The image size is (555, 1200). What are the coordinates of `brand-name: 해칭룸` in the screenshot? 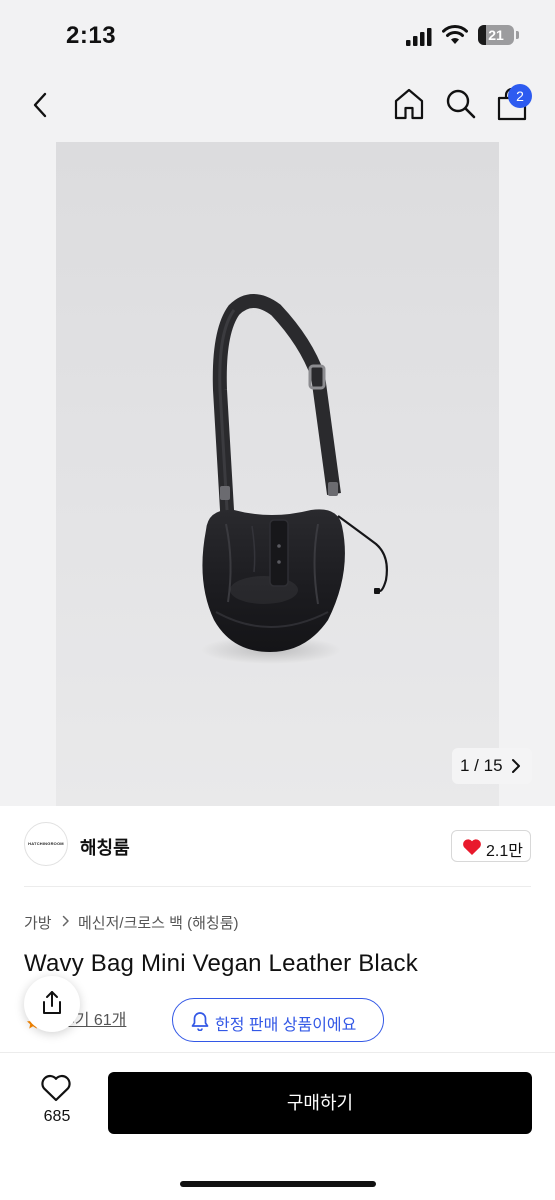 It's located at (105, 847).